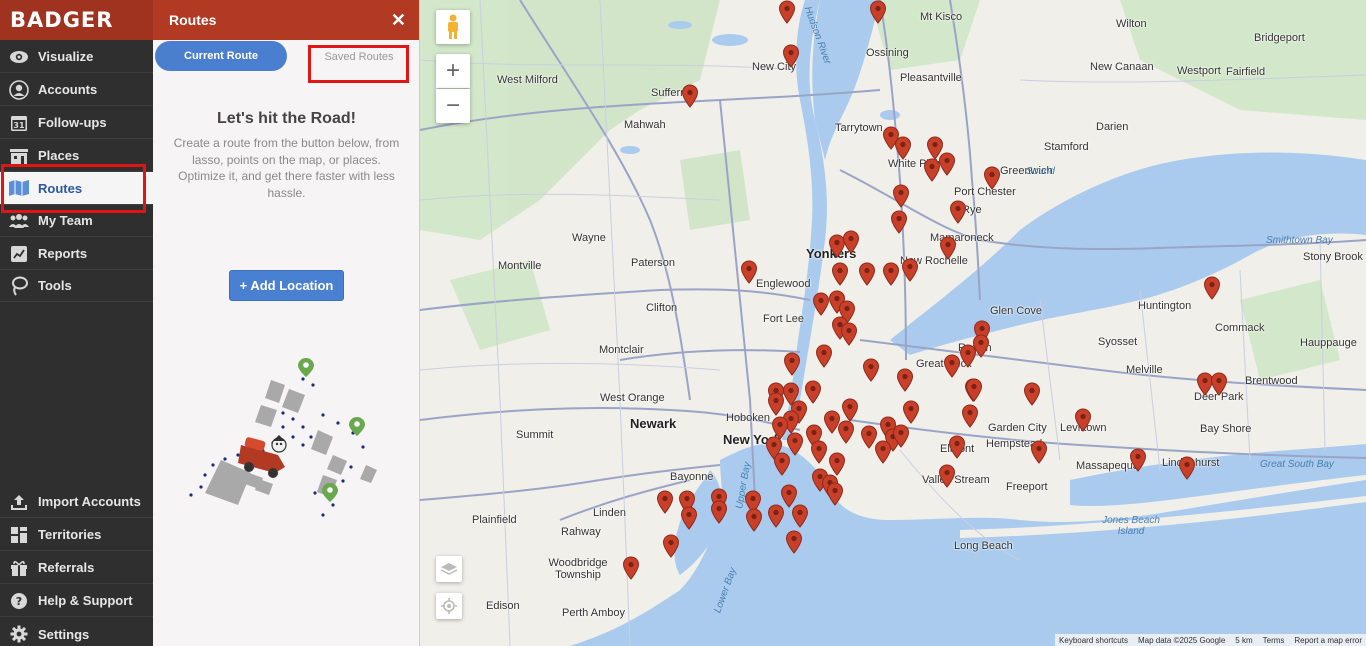  I want to click on gear-icon, so click(19, 634).